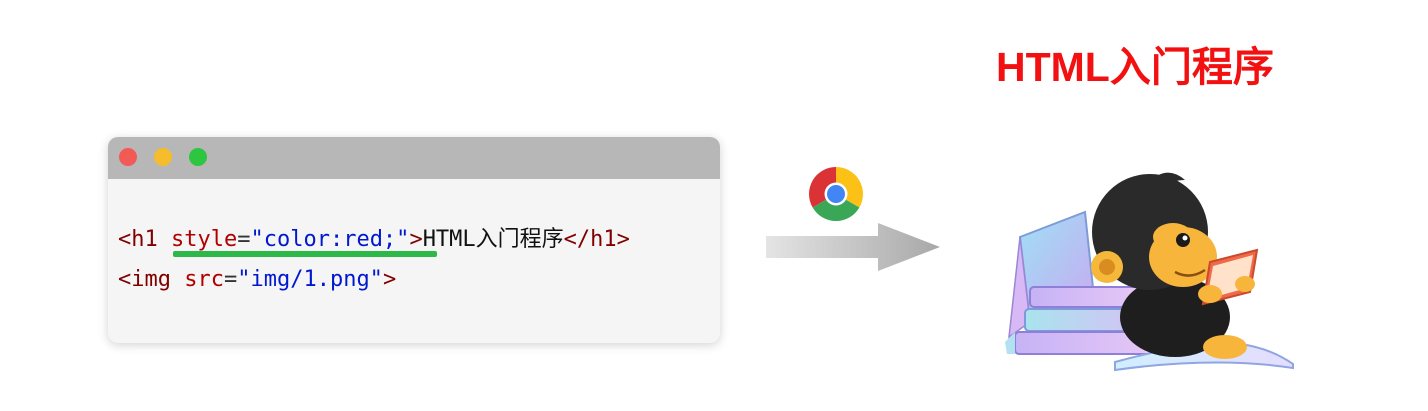 This screenshot has width=1428, height=411. What do you see at coordinates (493, 239) in the screenshot?
I see `code-text-content: HTML入门程序` at bounding box center [493, 239].